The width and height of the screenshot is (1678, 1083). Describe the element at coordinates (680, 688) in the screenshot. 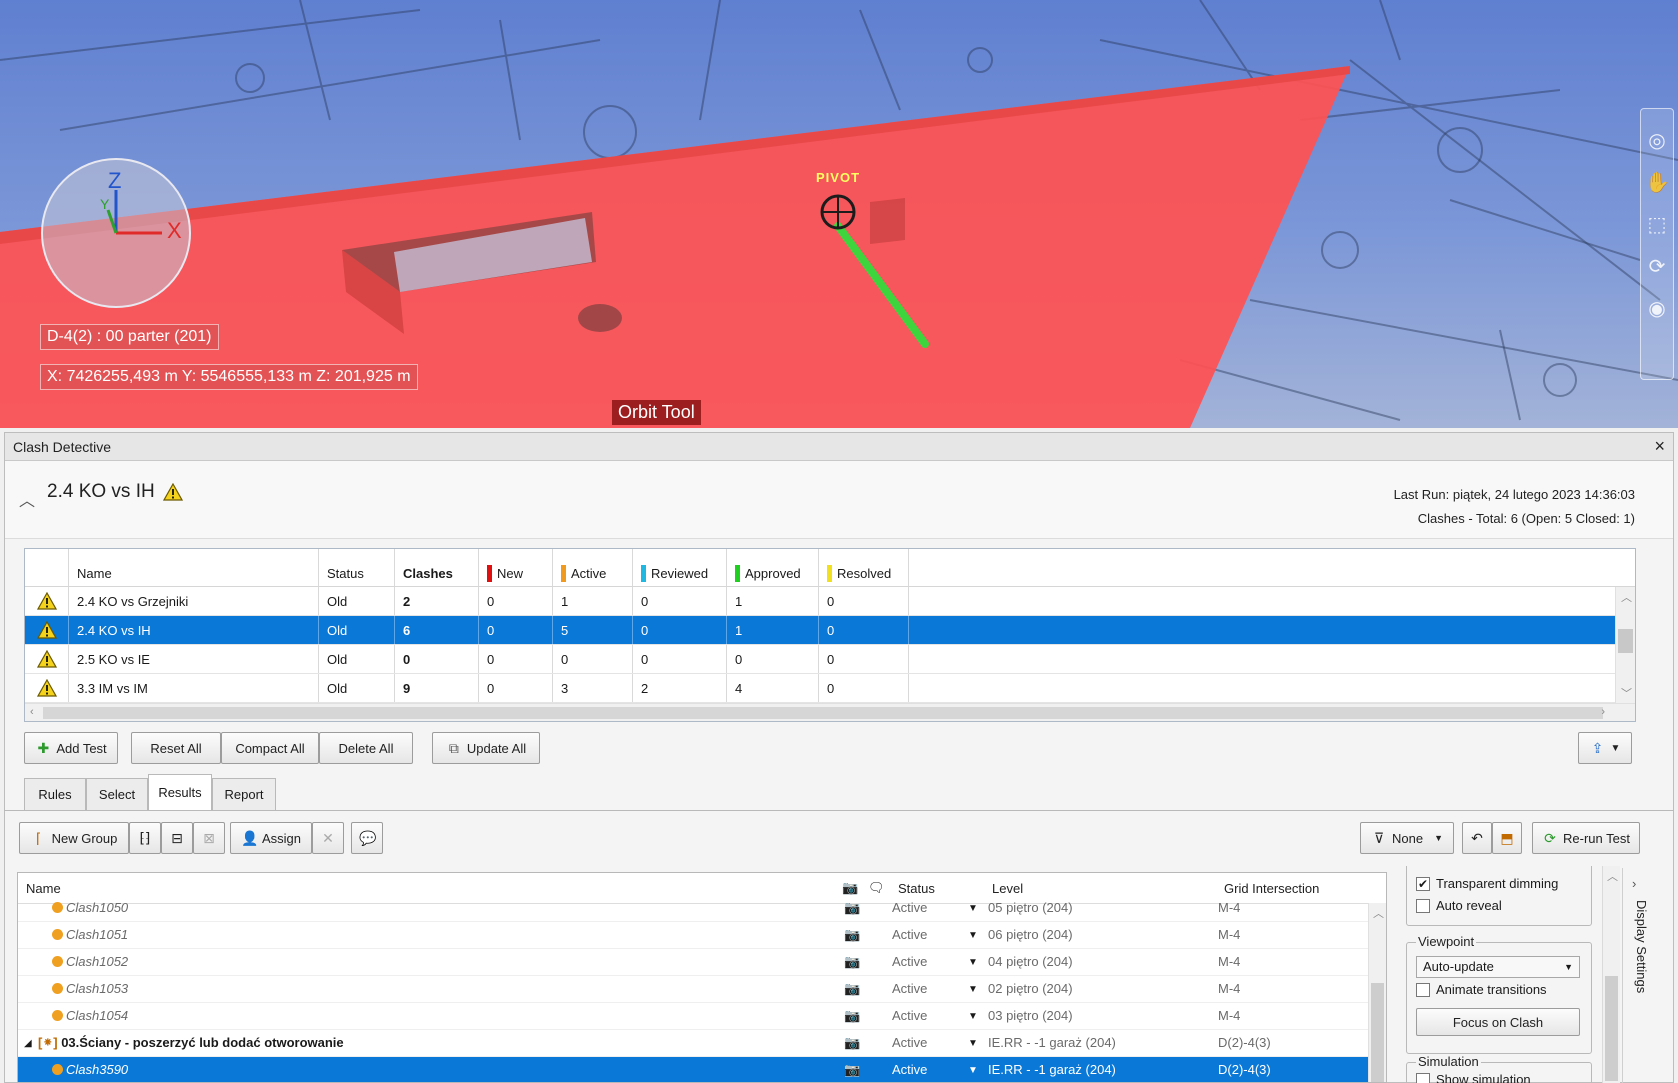

I see `test-reviewed: 2` at that location.